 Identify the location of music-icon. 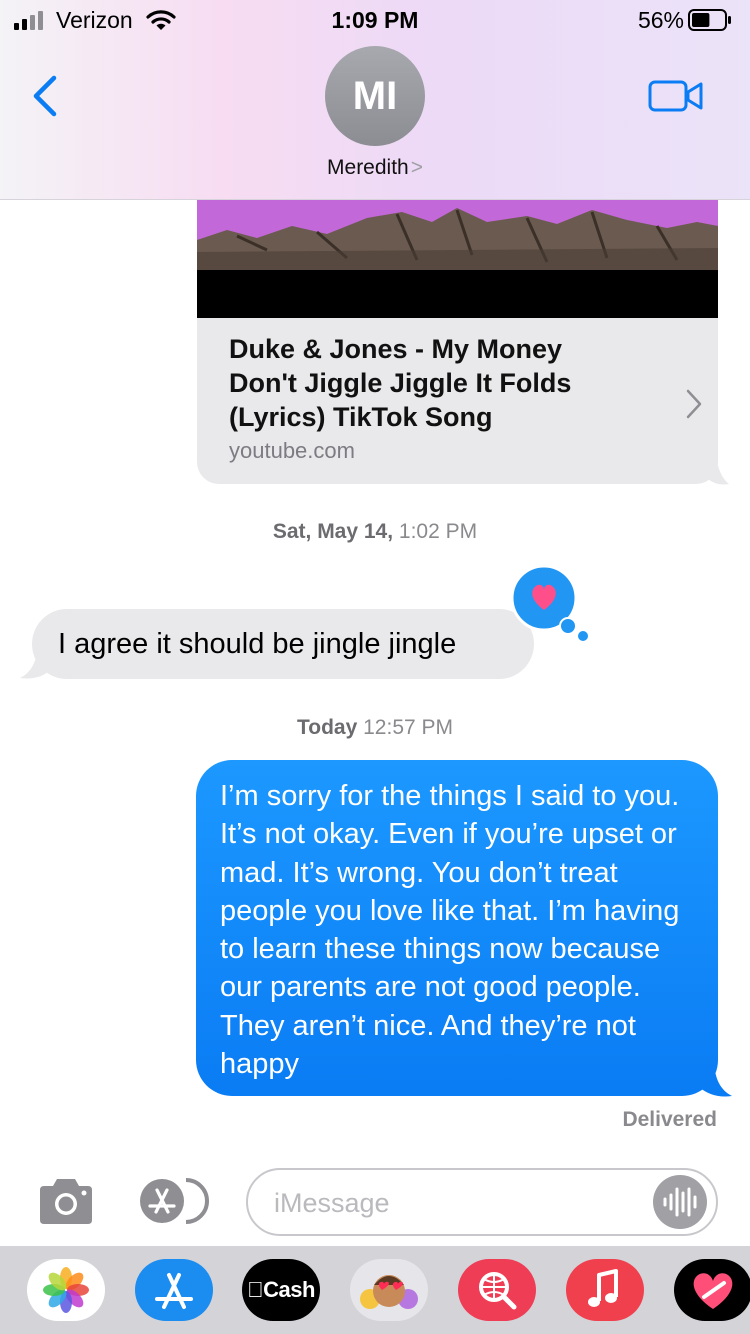
(605, 1290).